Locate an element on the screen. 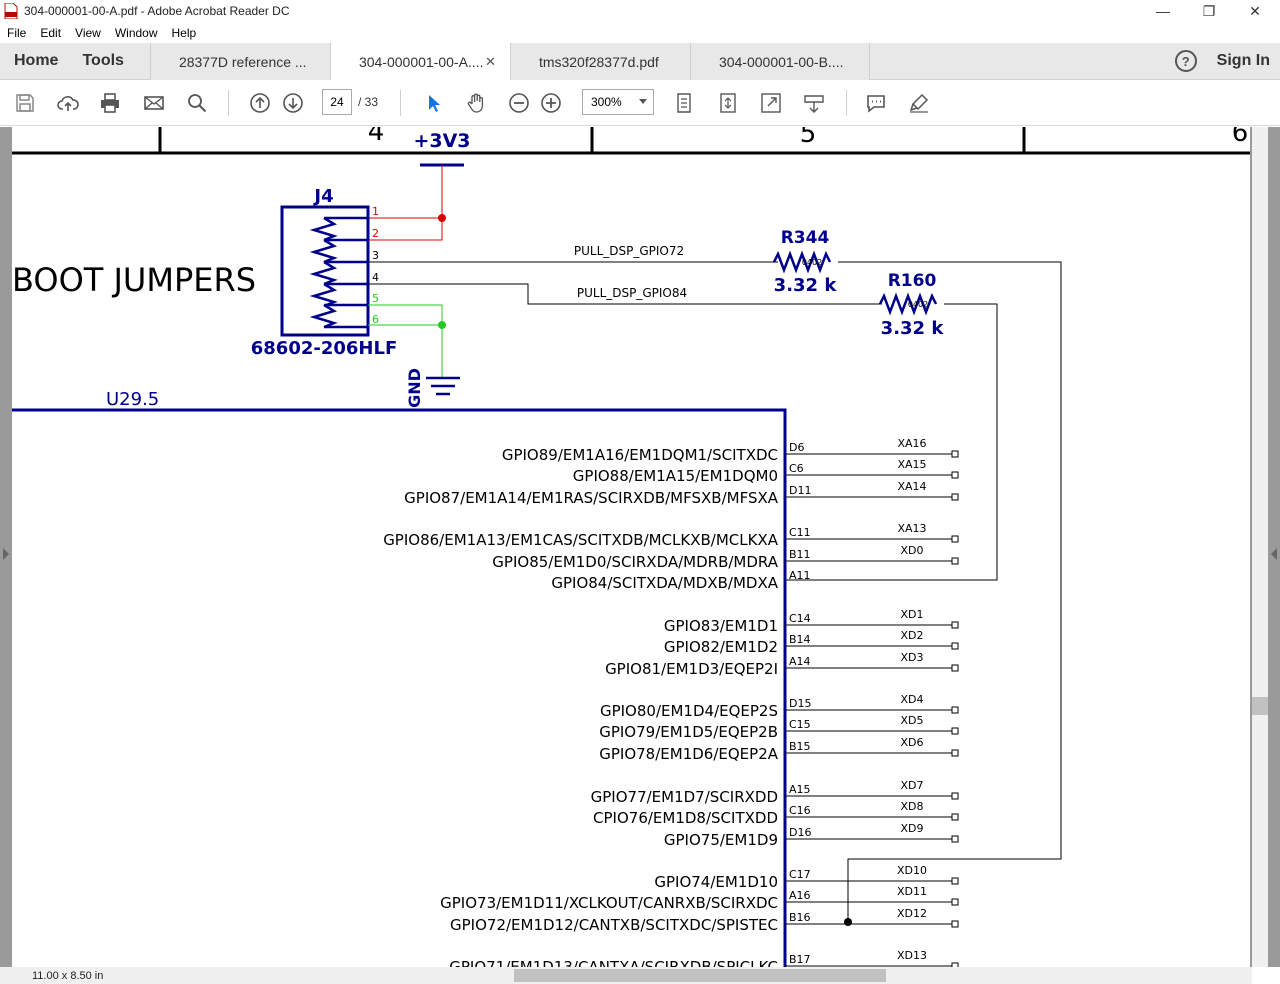 This screenshot has height=984, width=1280. select-cursor-icon is located at coordinates (433, 103).